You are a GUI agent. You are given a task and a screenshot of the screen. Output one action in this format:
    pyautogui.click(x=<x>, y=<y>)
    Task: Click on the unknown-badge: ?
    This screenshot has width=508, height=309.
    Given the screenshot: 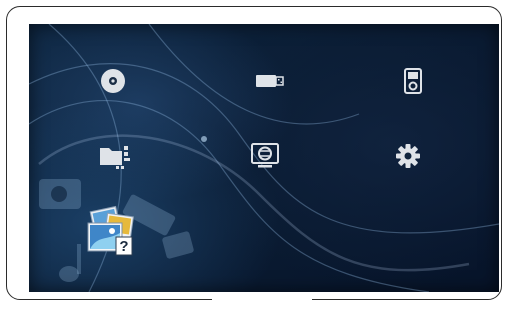 What is the action you would take?
    pyautogui.click(x=123, y=246)
    